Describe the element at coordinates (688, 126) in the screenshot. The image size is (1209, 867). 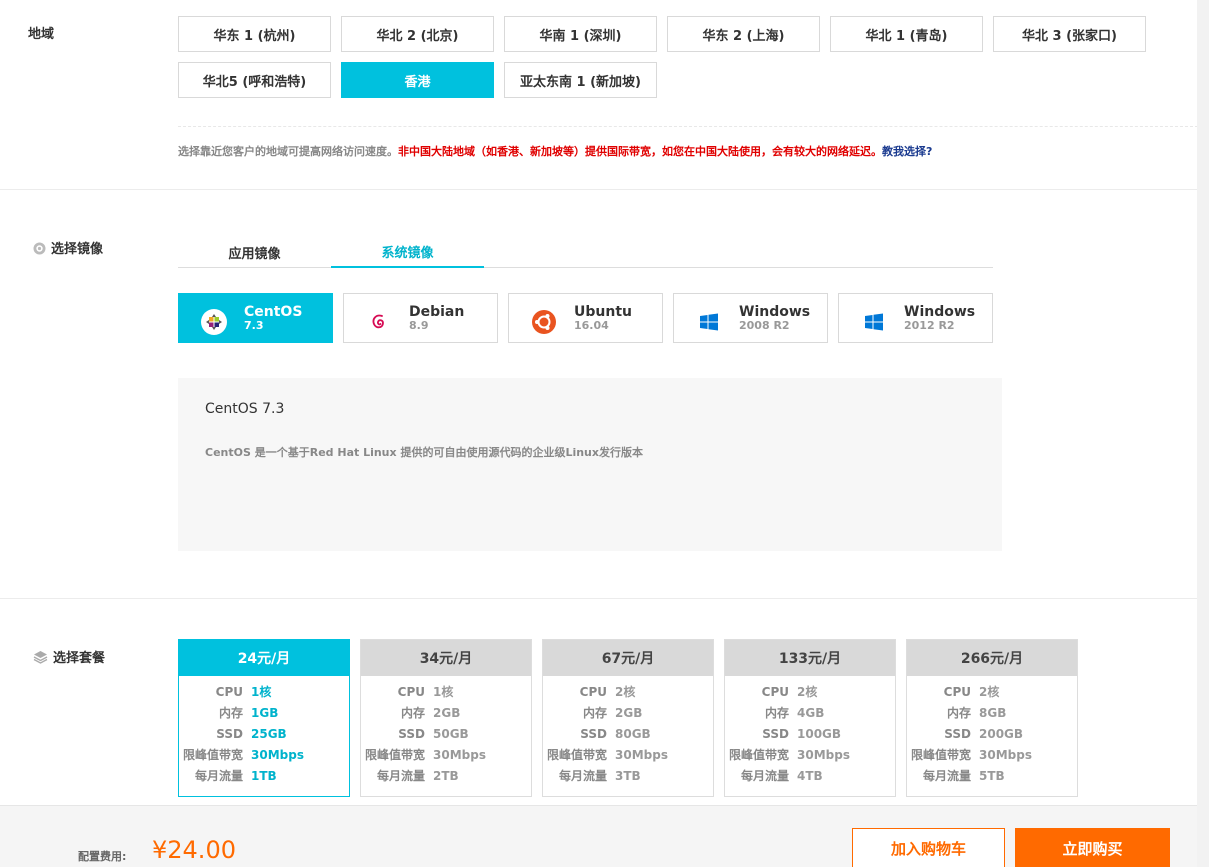
I see `dashed-divider` at that location.